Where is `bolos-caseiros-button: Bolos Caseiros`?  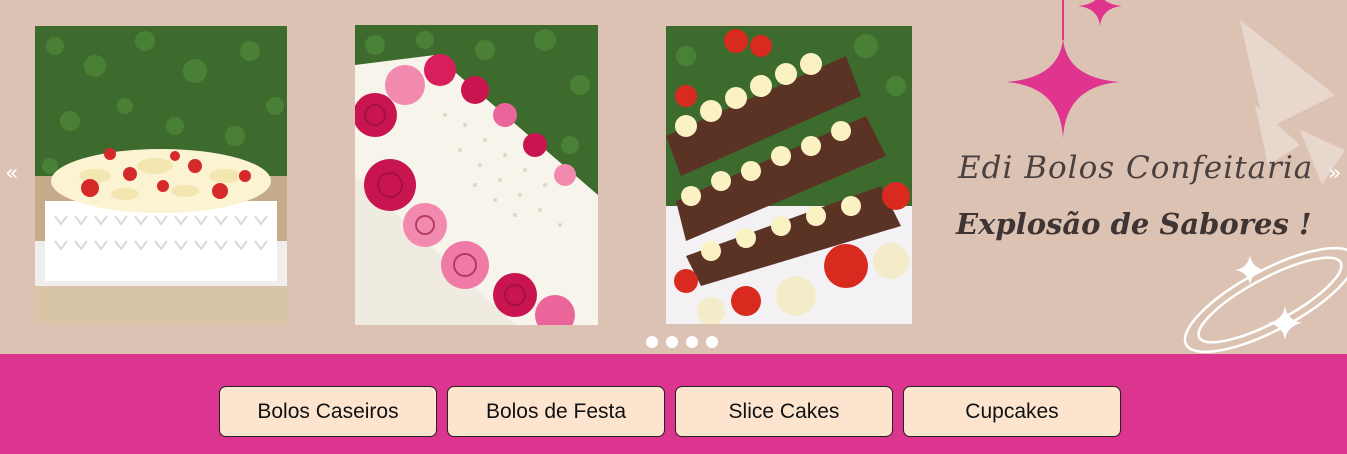 bolos-caseiros-button: Bolos Caseiros is located at coordinates (328, 411).